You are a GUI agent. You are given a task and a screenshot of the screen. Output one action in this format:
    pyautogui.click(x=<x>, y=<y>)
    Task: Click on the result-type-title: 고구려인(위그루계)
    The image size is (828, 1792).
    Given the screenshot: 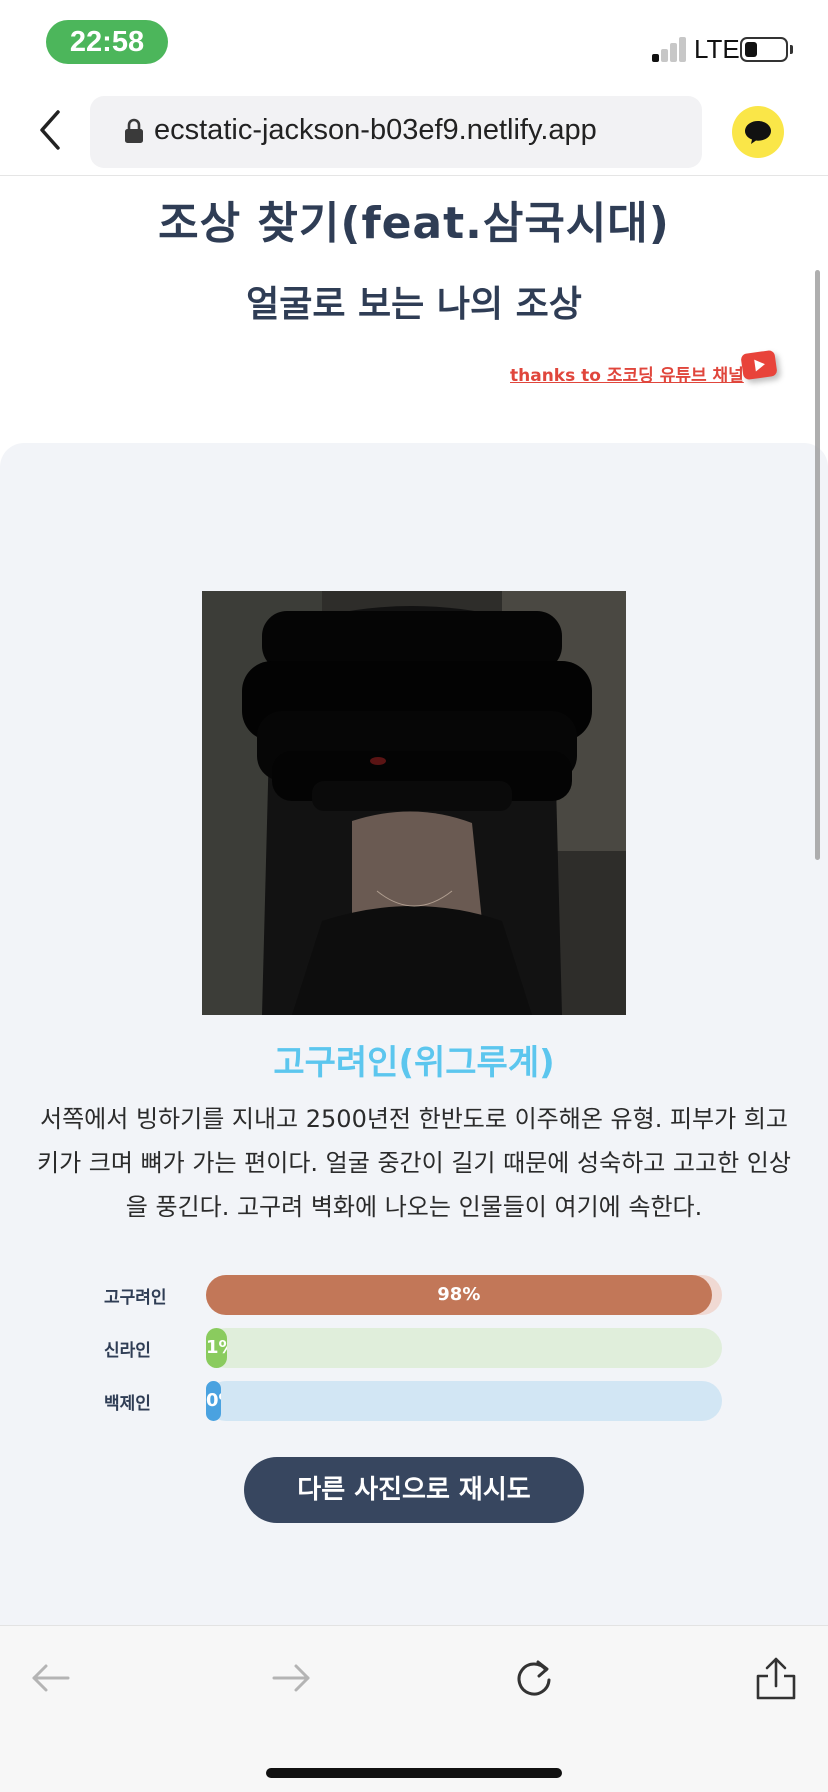 What is the action you would take?
    pyautogui.click(x=414, y=1063)
    